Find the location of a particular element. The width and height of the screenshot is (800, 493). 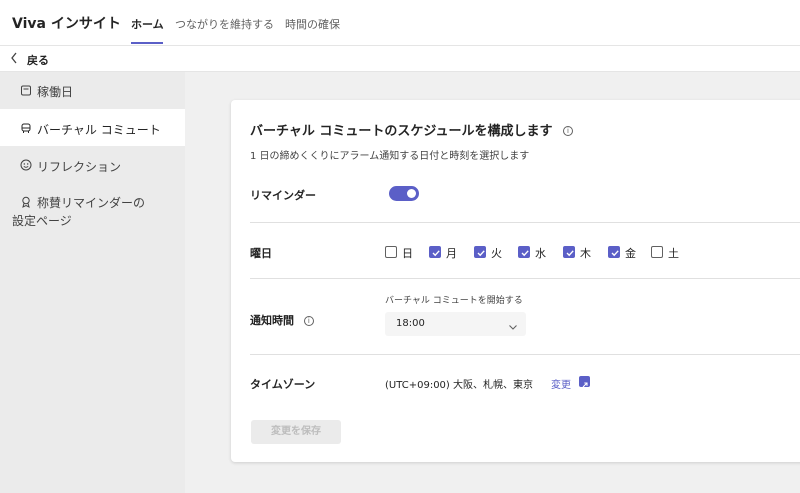

app-title: Viva インサイト is located at coordinates (66, 24).